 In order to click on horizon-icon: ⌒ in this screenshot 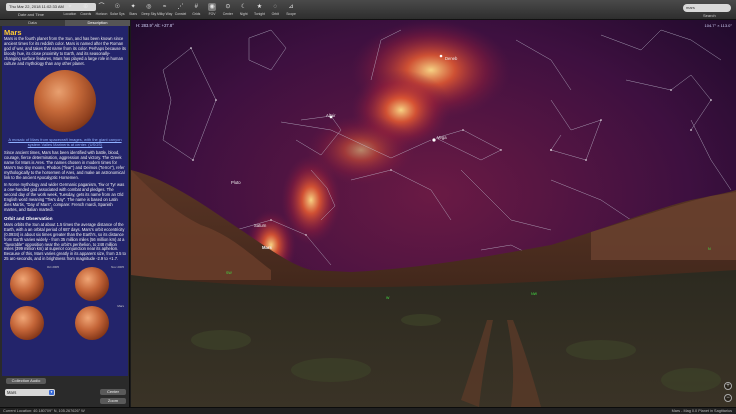, I will do `click(101, 7)`.